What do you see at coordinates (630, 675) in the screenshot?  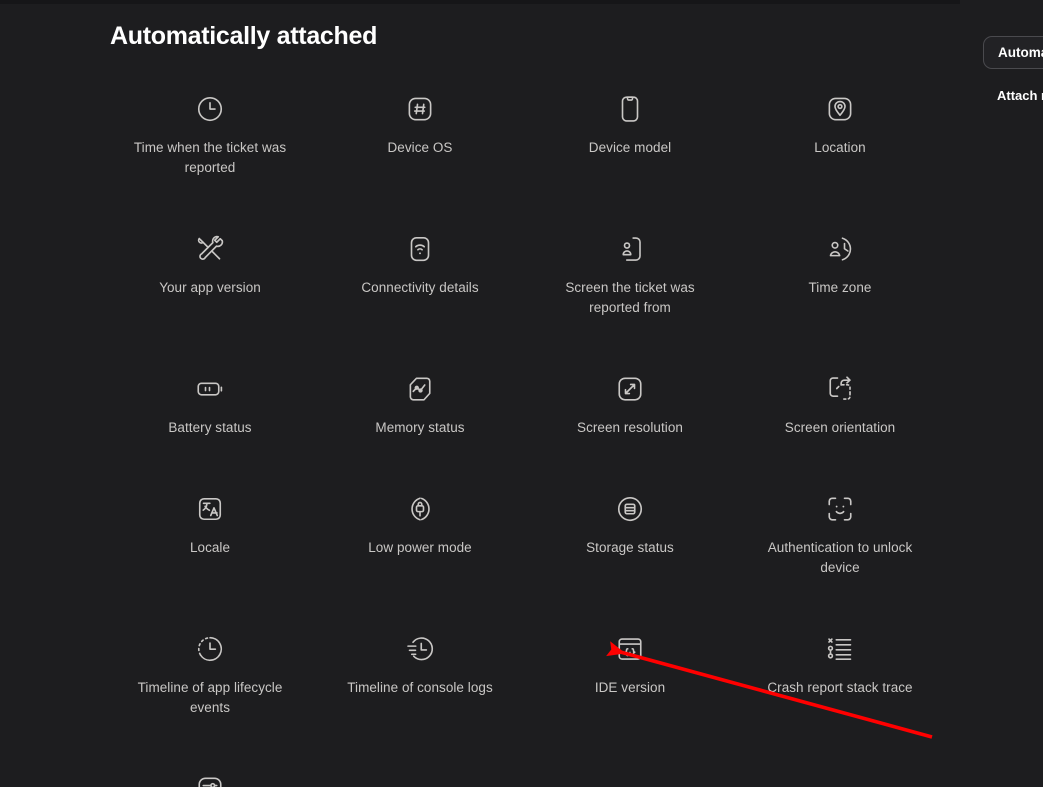 I see `attachment-item: IDE version` at bounding box center [630, 675].